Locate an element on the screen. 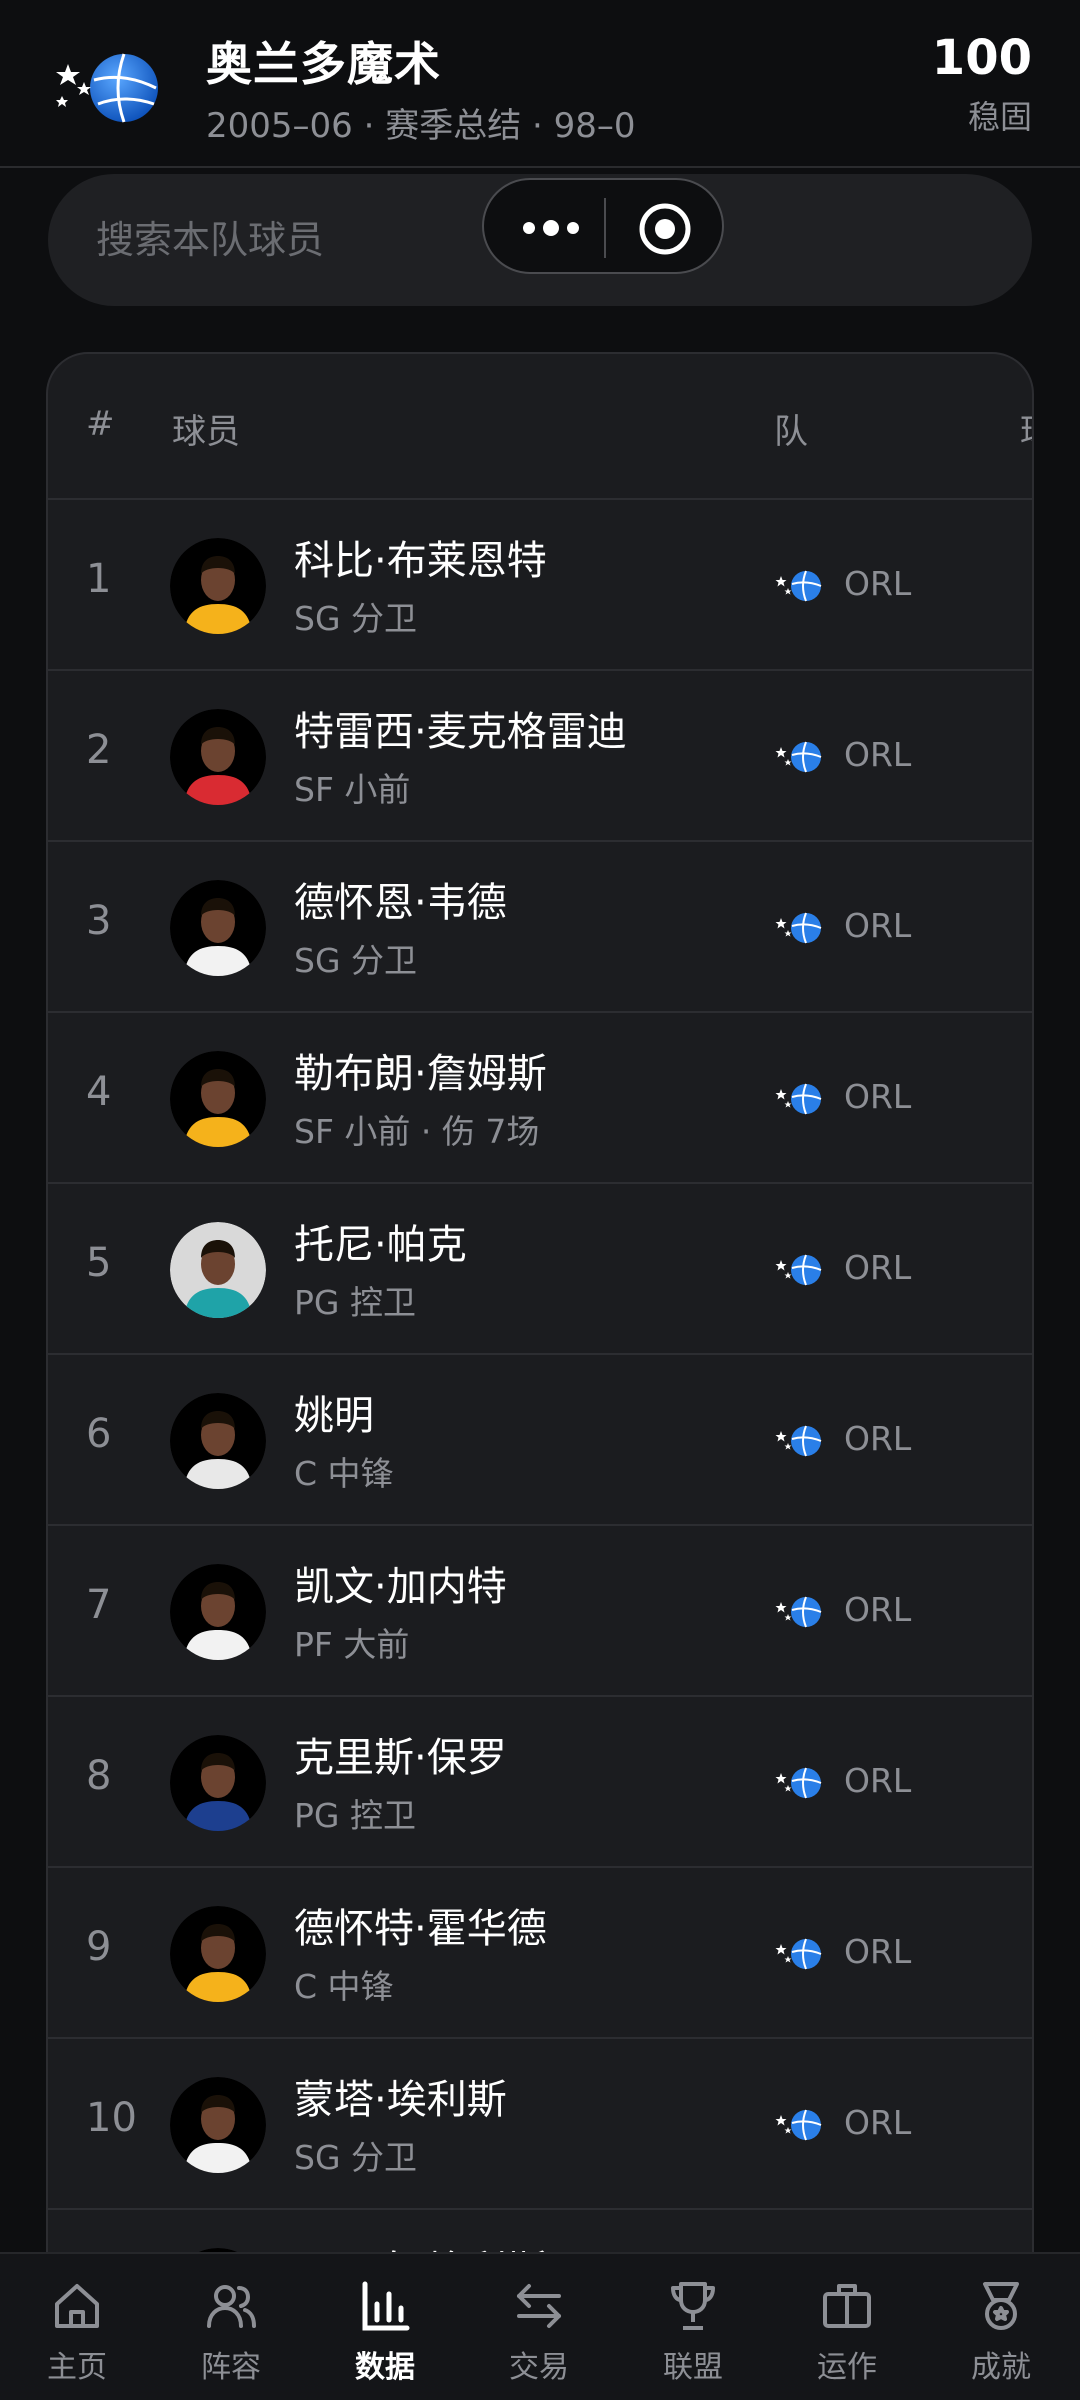 This screenshot has height=2400, width=1080. player-name: 克里斯·保罗 is located at coordinates (400, 1758).